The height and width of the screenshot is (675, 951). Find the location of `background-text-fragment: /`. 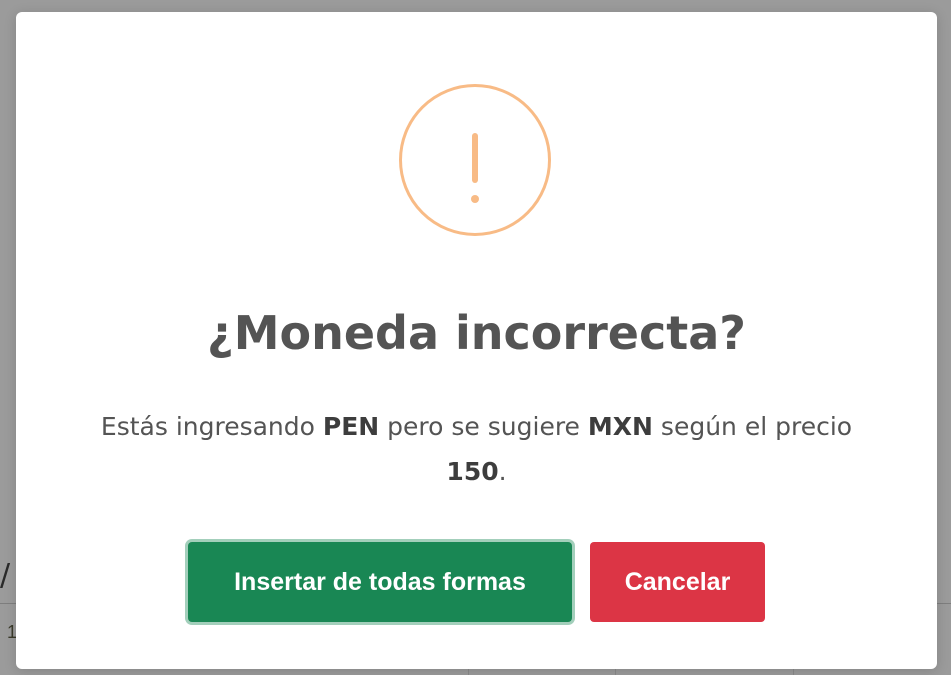

background-text-fragment: / is located at coordinates (5, 575).